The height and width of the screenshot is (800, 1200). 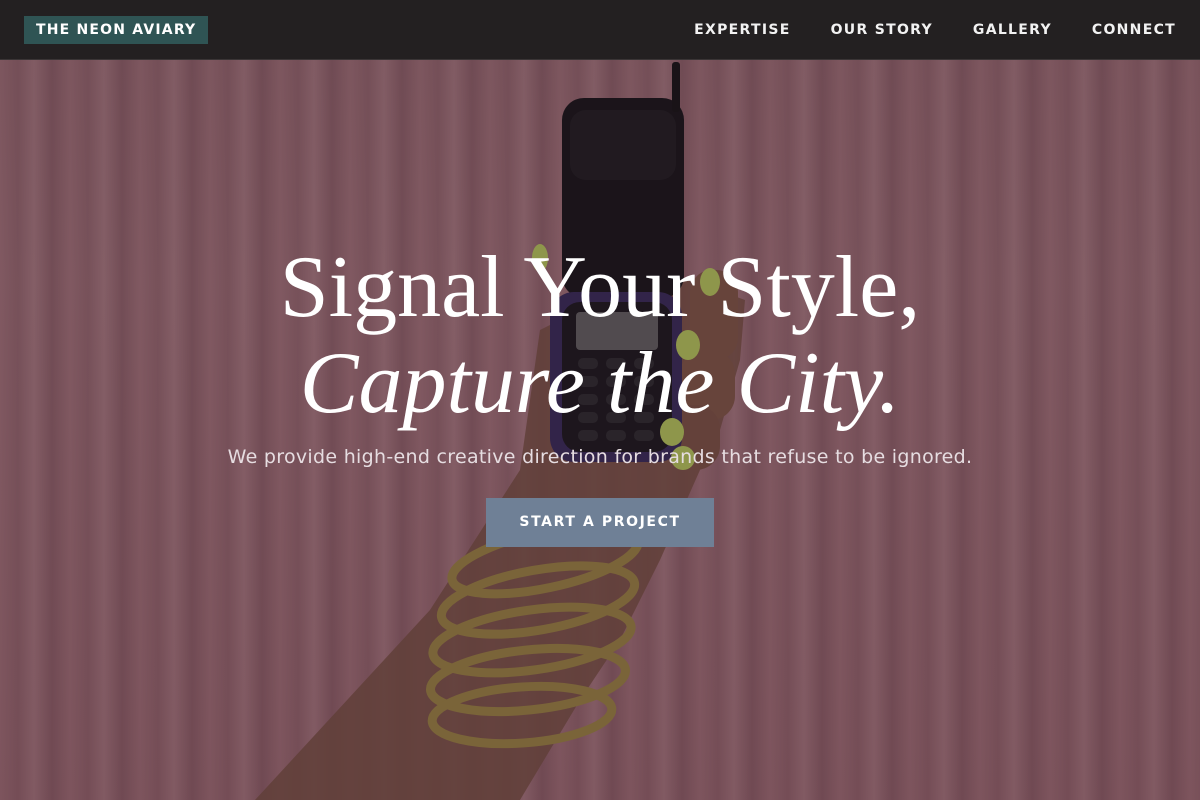 I want to click on nav-link-our-story: OUR STORY, so click(x=882, y=30).